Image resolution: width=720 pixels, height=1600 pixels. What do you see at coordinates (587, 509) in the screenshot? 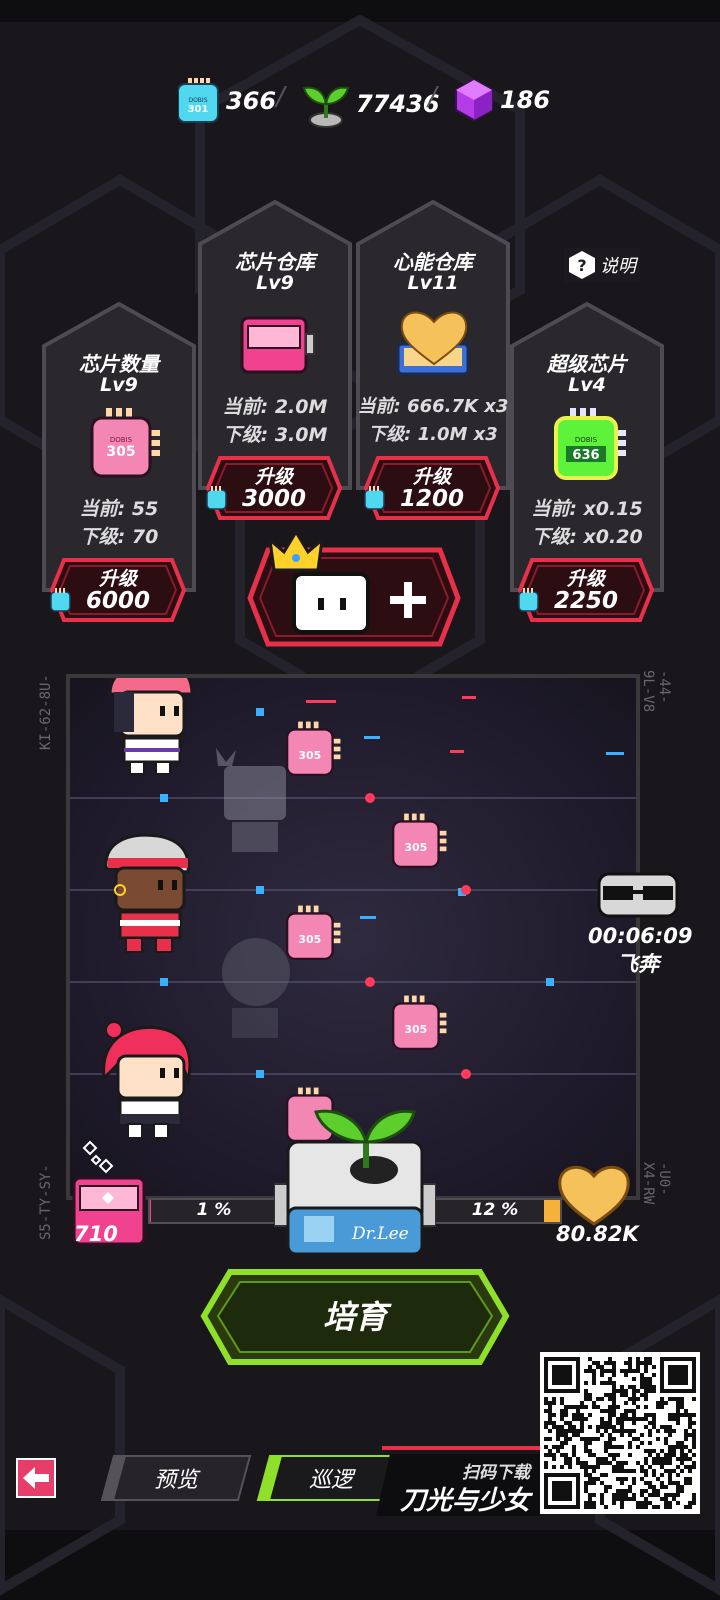
I see `card-current: 当前: x0.15` at bounding box center [587, 509].